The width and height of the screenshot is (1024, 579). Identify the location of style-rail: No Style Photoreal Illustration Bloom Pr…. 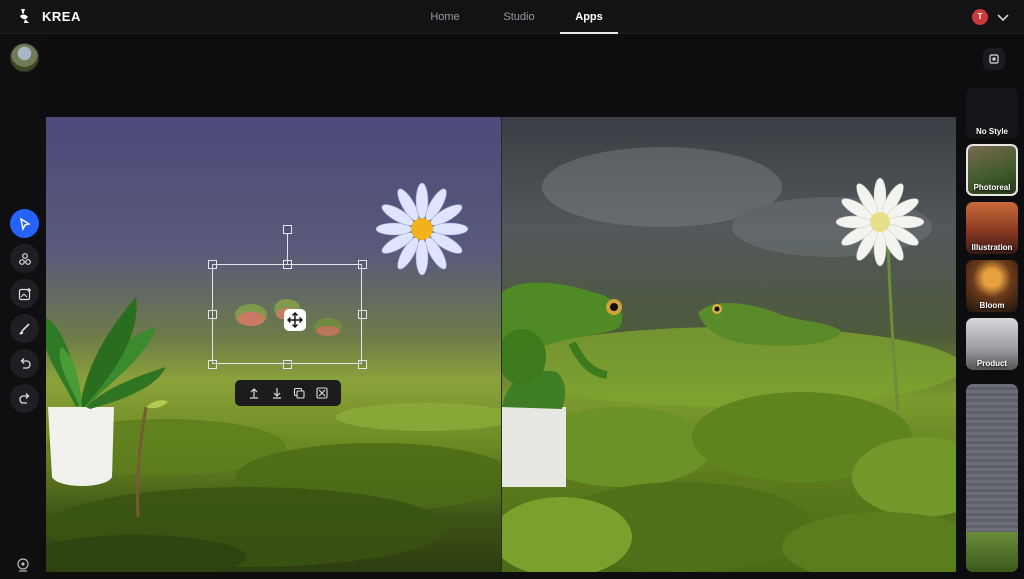
(992, 333).